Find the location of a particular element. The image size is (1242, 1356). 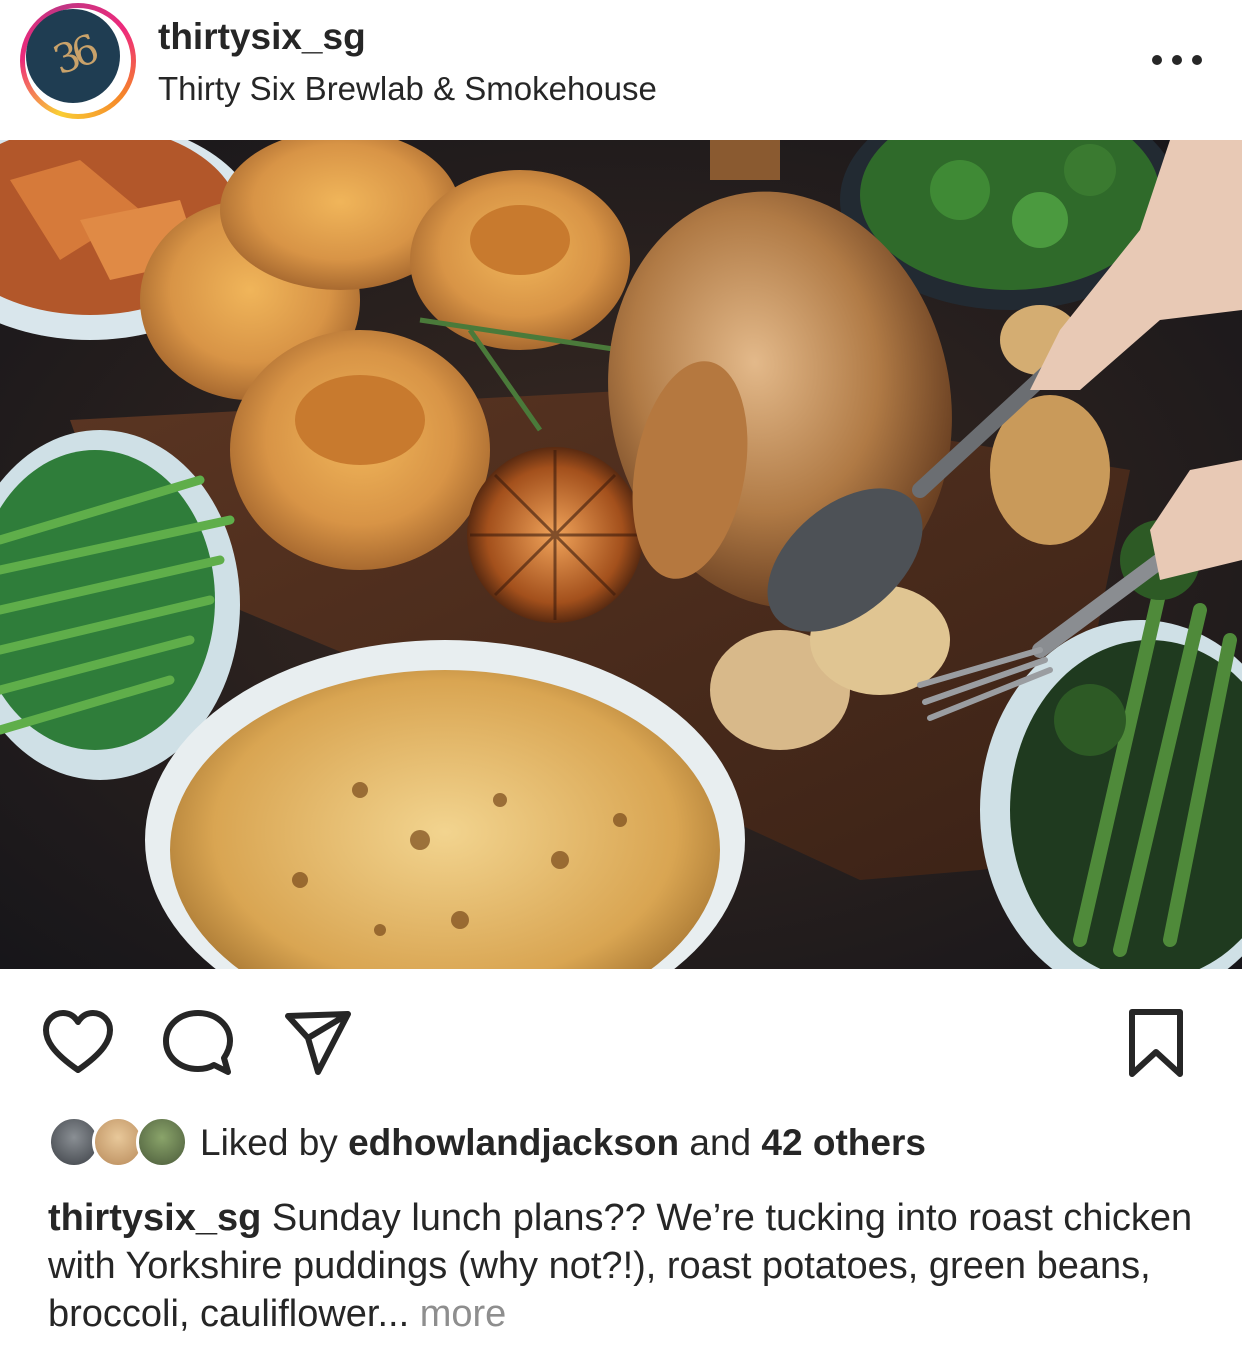

story-ring-avatar: 36 is located at coordinates (78, 61).